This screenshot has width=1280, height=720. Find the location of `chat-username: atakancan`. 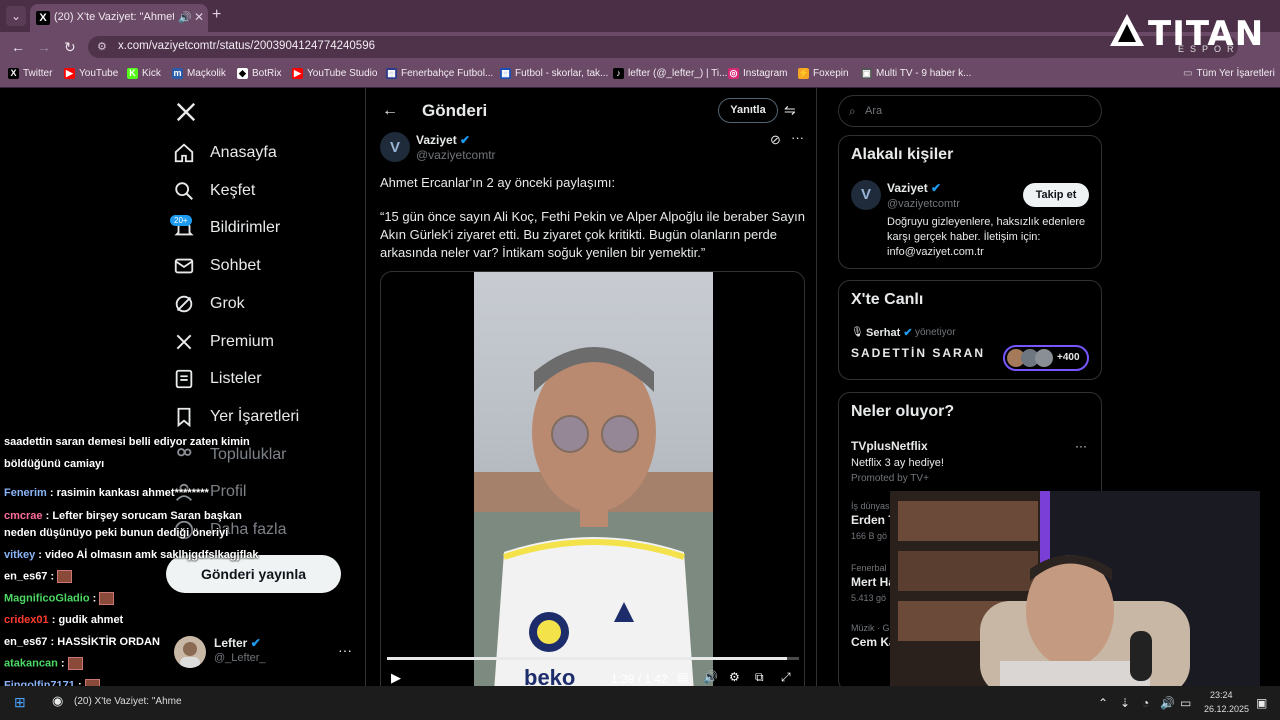

chat-username: atakancan is located at coordinates (31, 663).